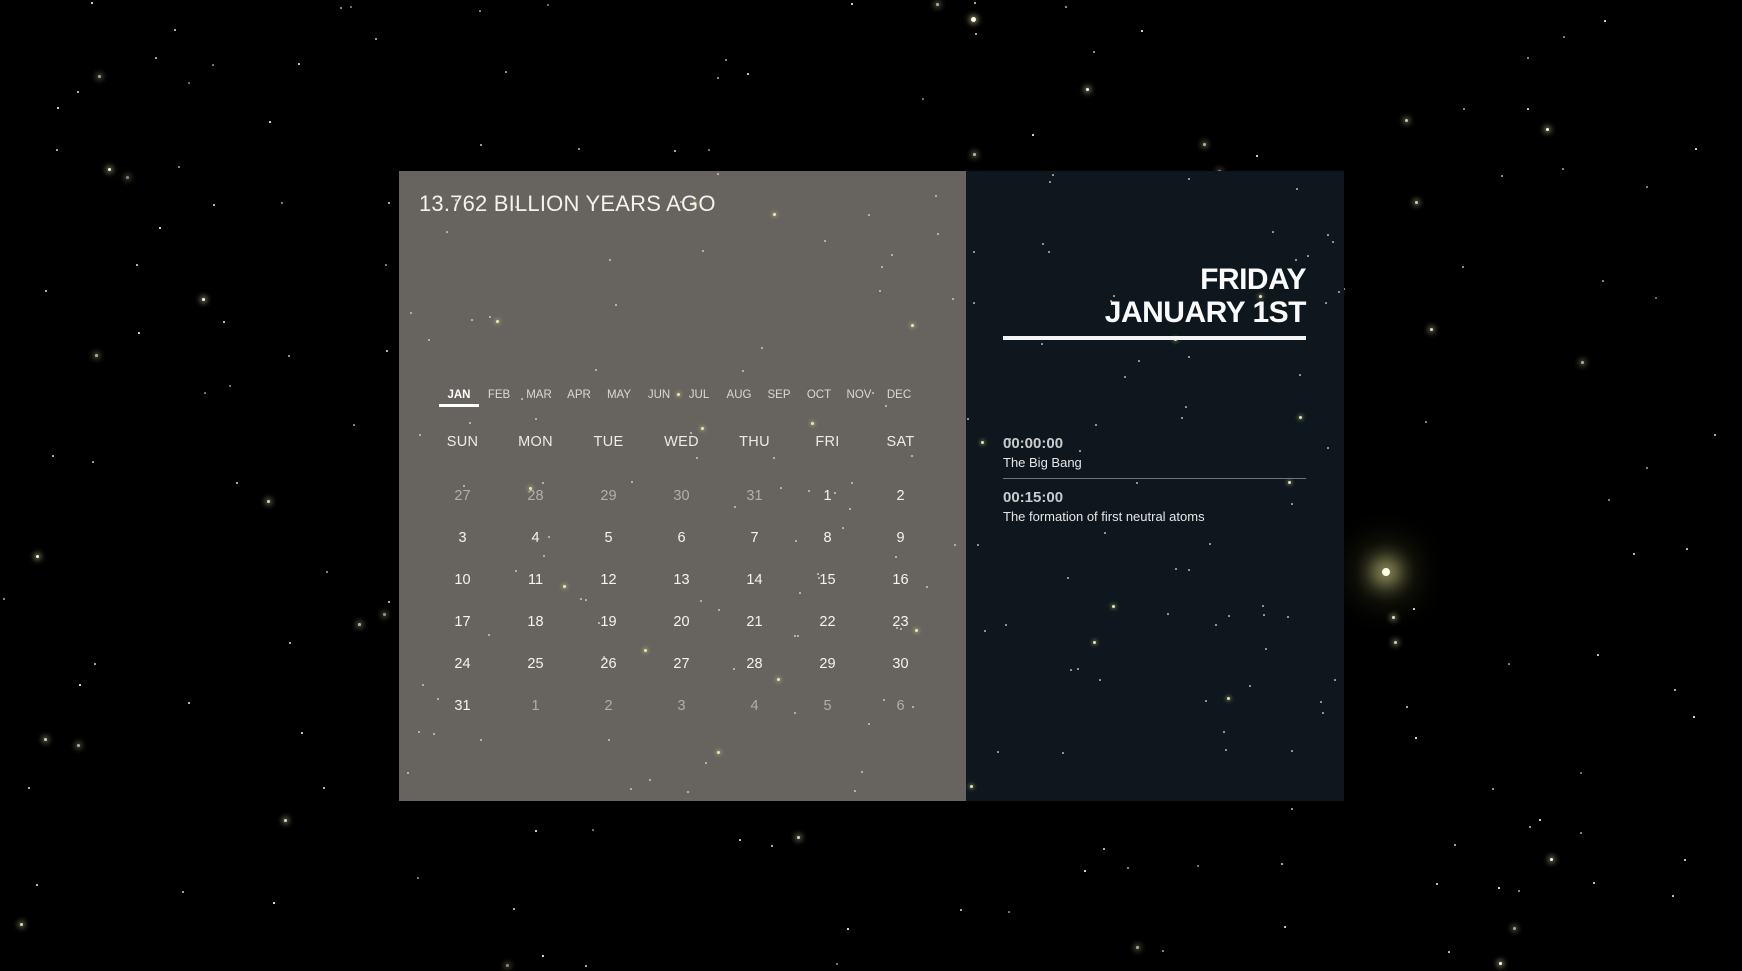 Image resolution: width=1742 pixels, height=971 pixels. What do you see at coordinates (462, 580) in the screenshot?
I see `day-cell: 10` at bounding box center [462, 580].